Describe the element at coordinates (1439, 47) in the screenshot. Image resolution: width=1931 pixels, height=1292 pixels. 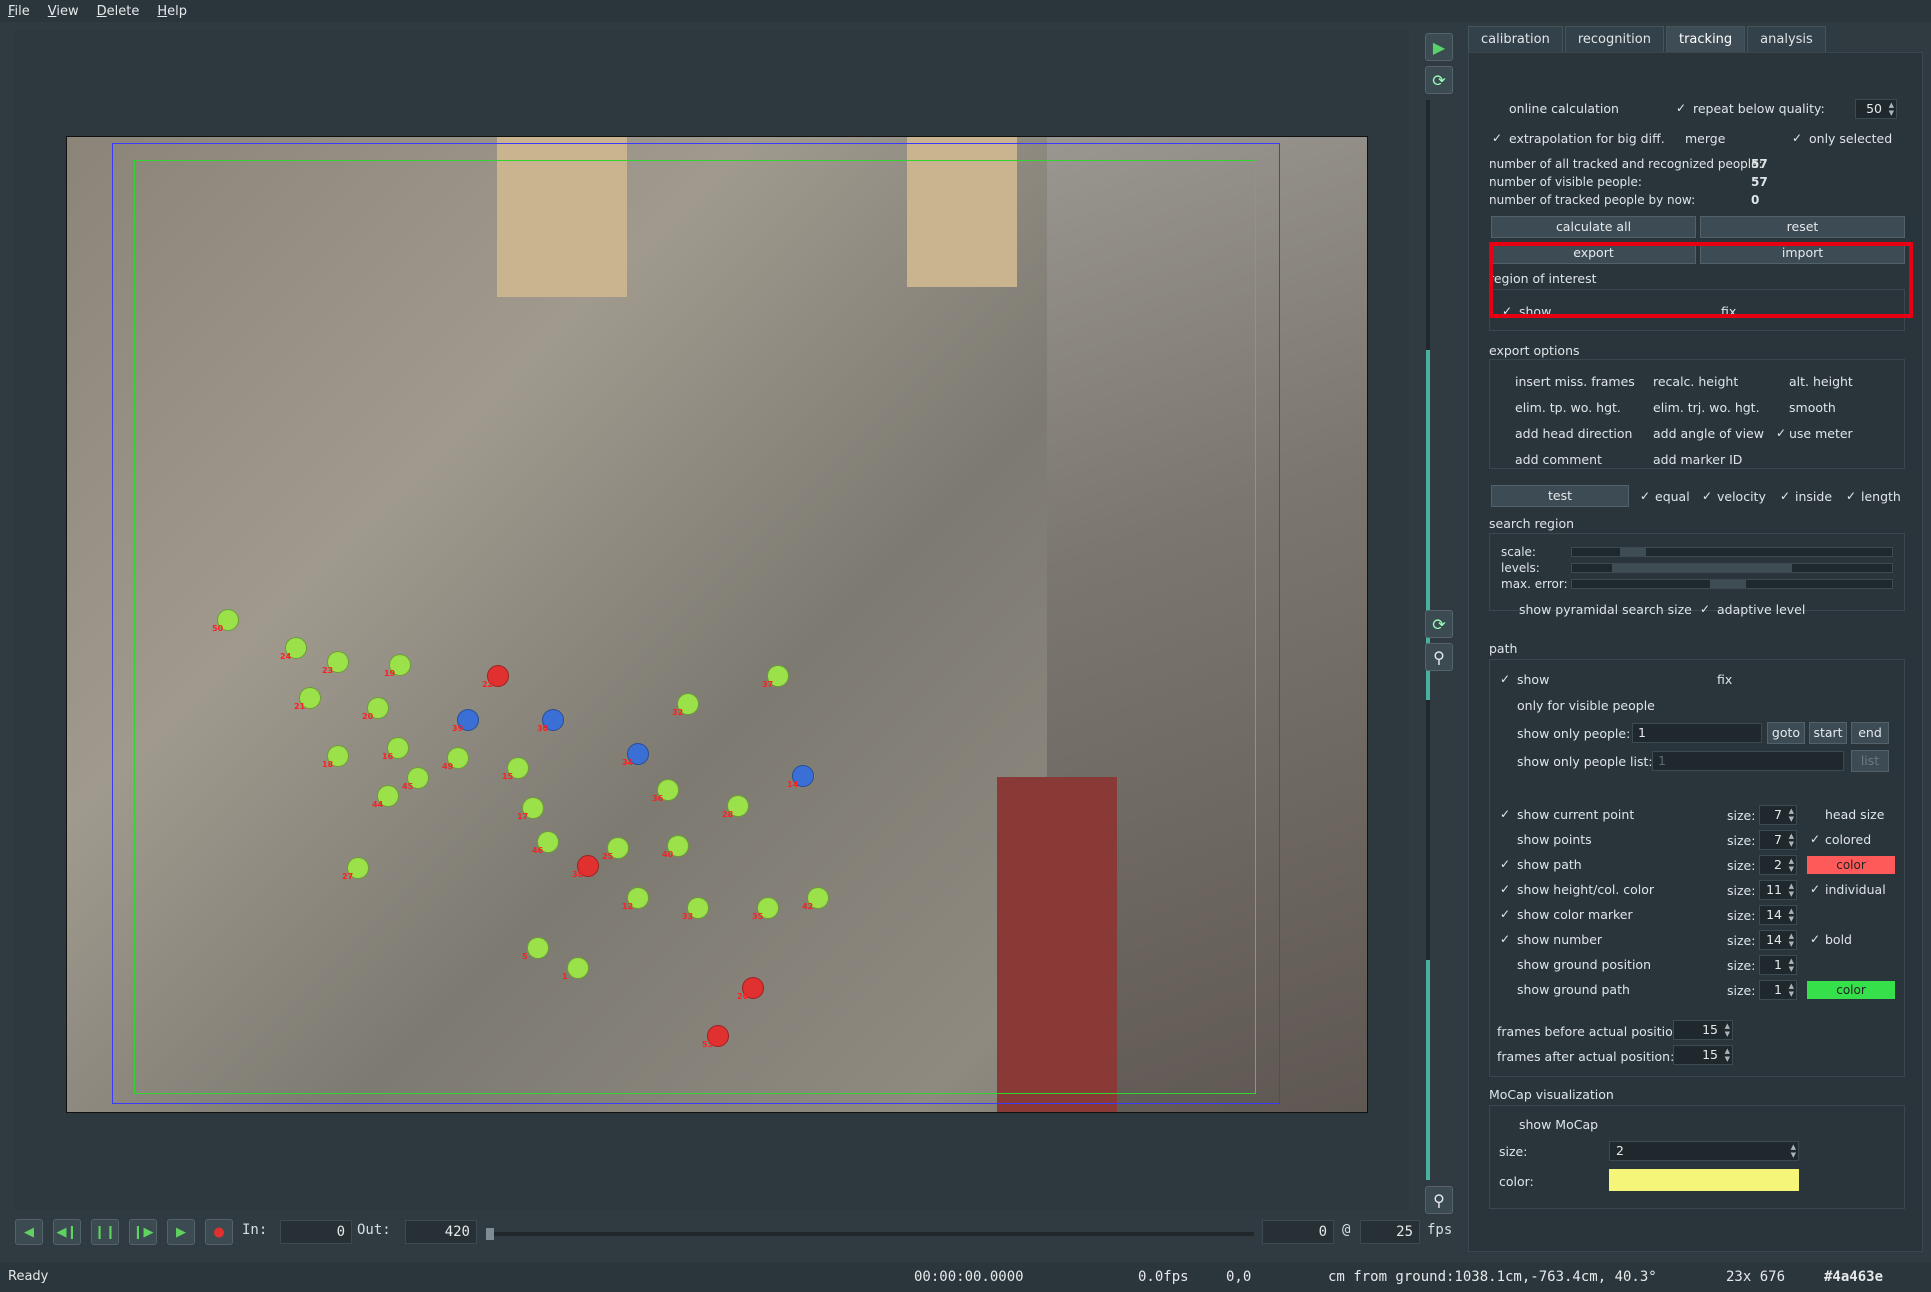
I see `play-icon: ▶` at that location.